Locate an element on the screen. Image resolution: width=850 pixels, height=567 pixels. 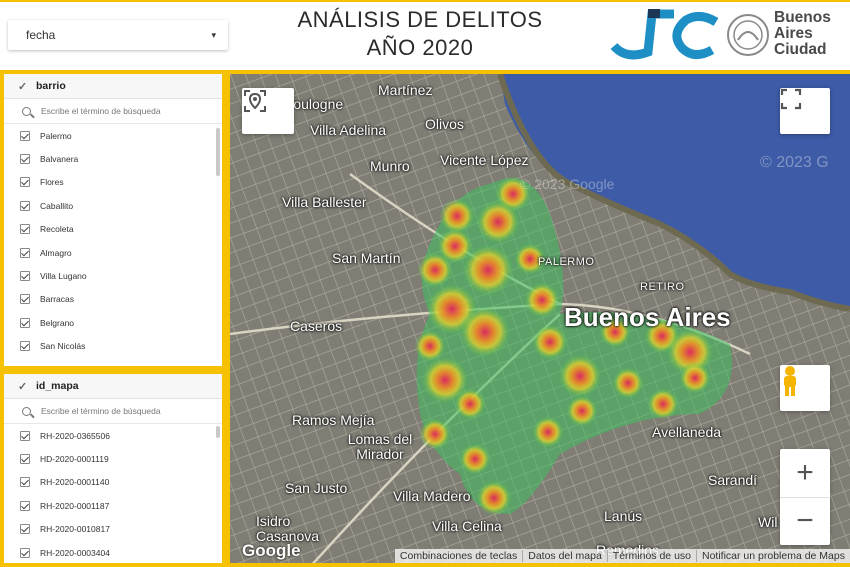
map-label-avellaneda: Avellaneda is located at coordinates (687, 432).